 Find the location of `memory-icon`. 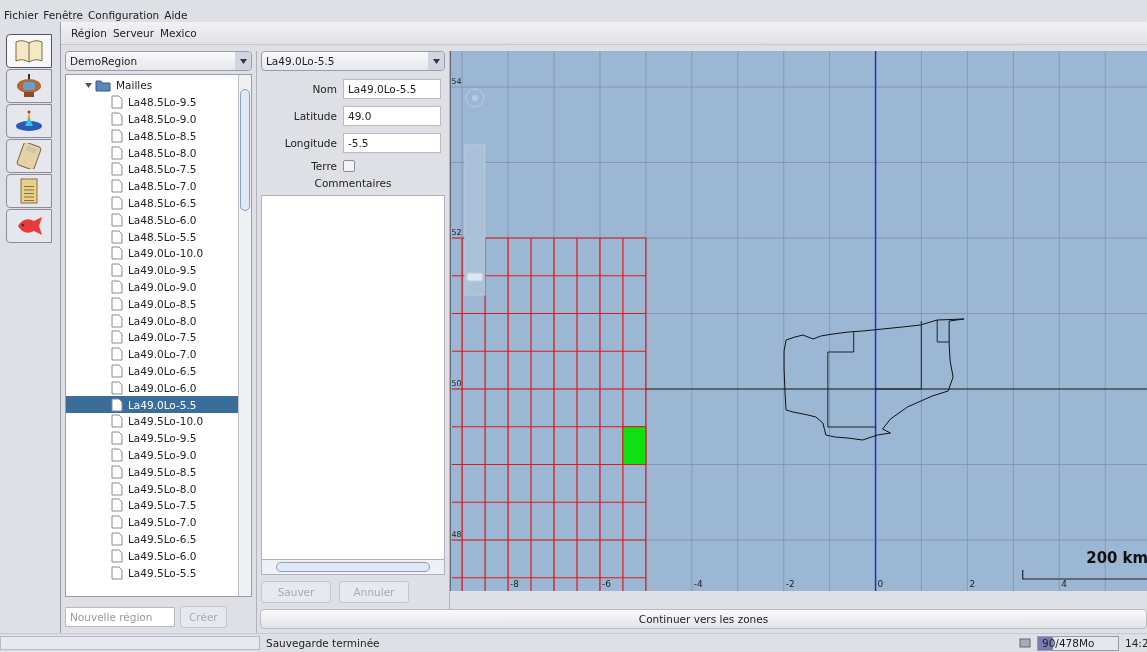

memory-icon is located at coordinates (1025, 643).